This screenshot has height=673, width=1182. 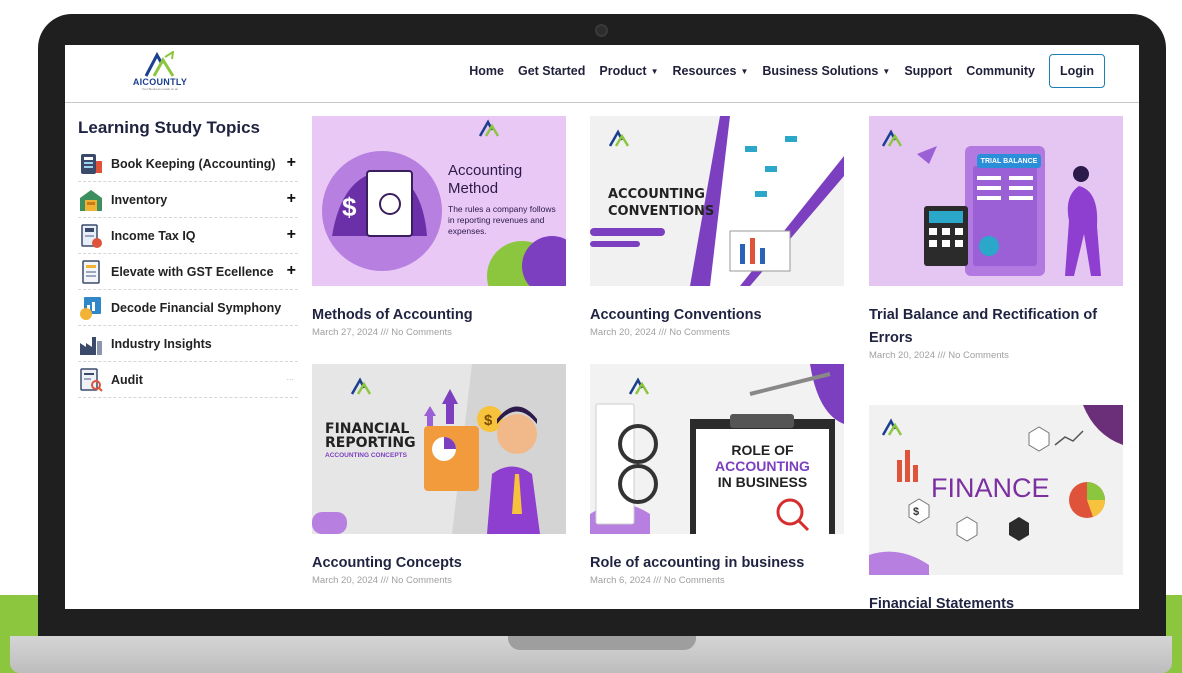 What do you see at coordinates (169, 127) in the screenshot?
I see `sidebar-title: Learning Study Topics` at bounding box center [169, 127].